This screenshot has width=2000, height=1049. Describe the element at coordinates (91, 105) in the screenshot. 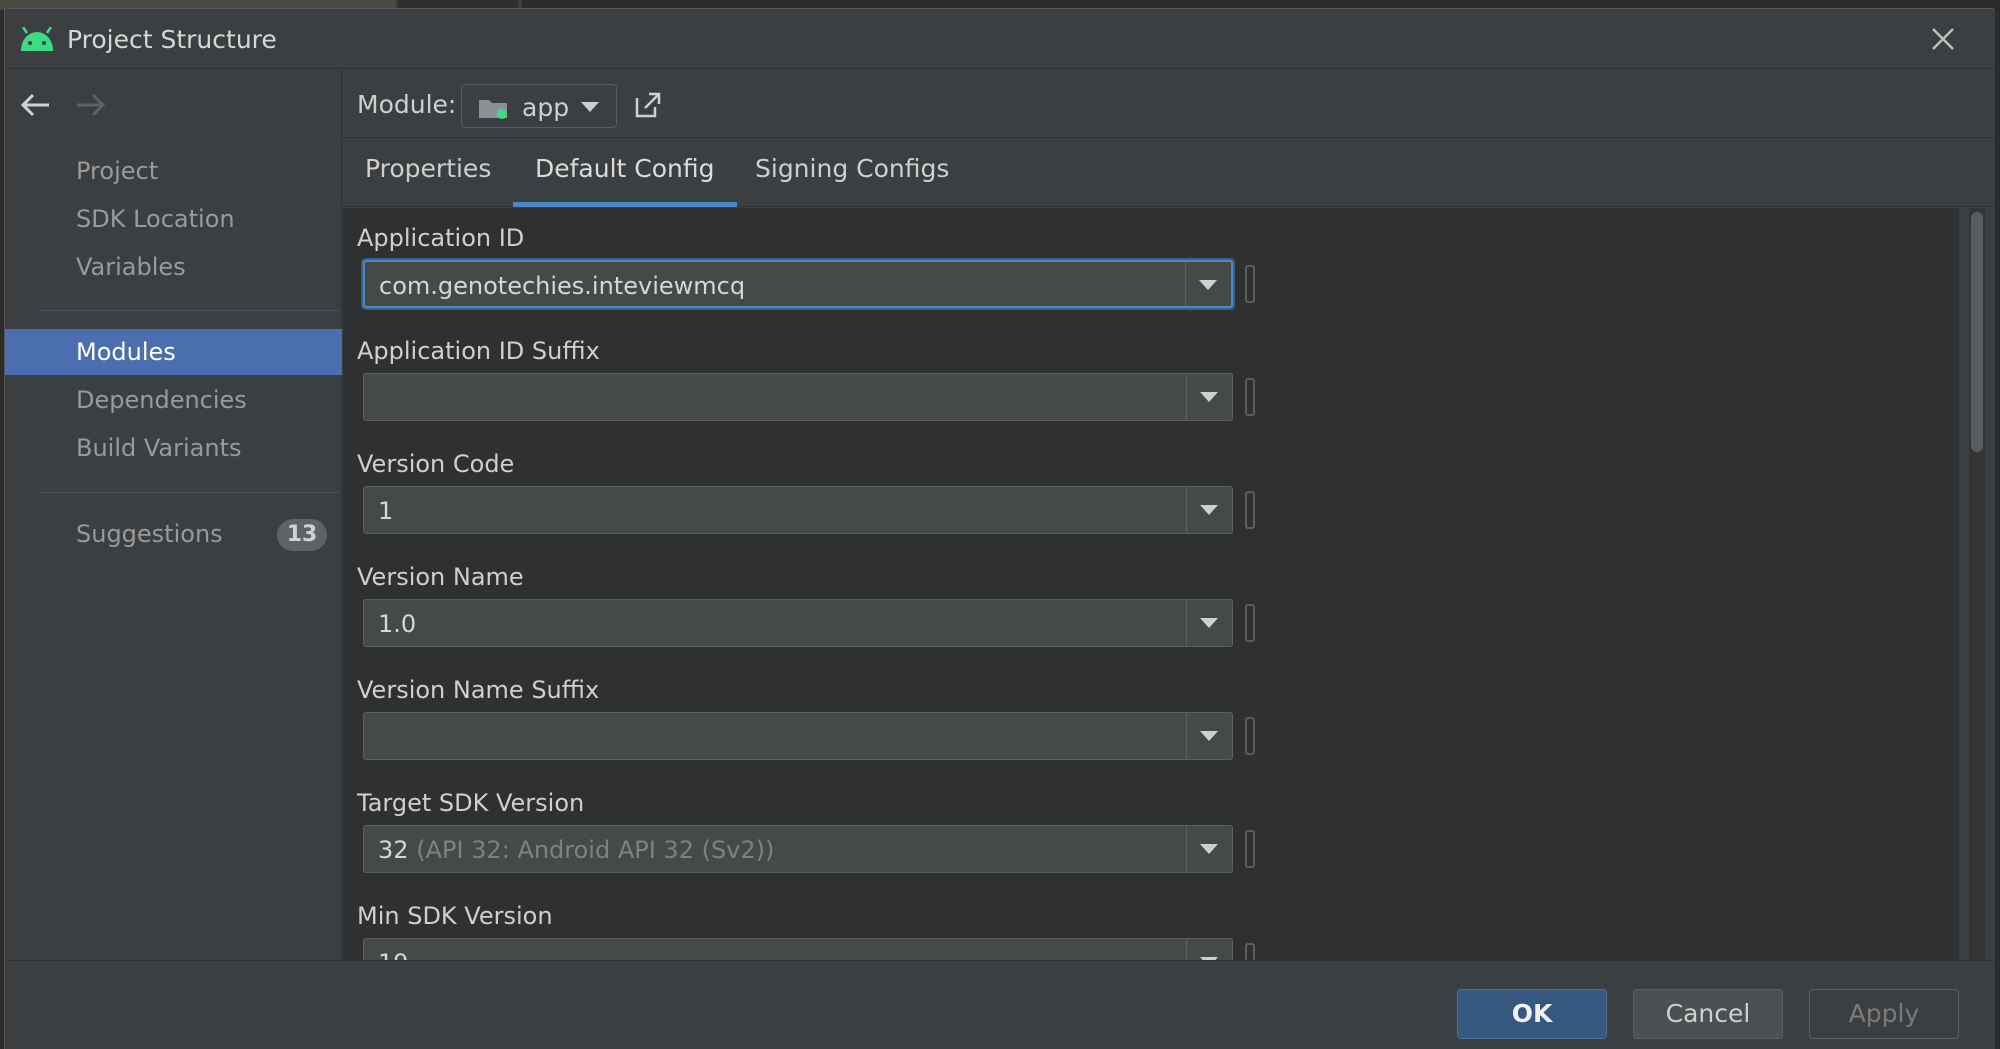

I see `forward-arrow-icon` at that location.